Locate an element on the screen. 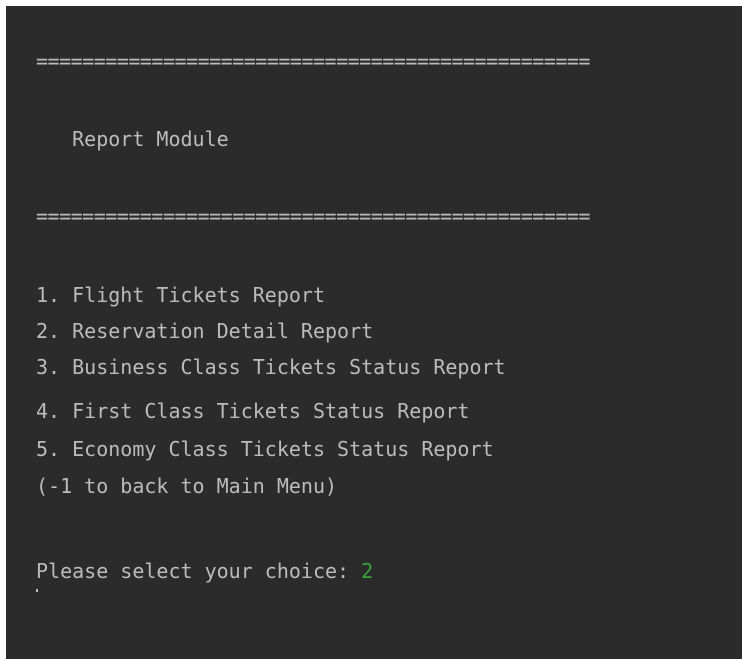  choice-input-value: 2 is located at coordinates (367, 571).